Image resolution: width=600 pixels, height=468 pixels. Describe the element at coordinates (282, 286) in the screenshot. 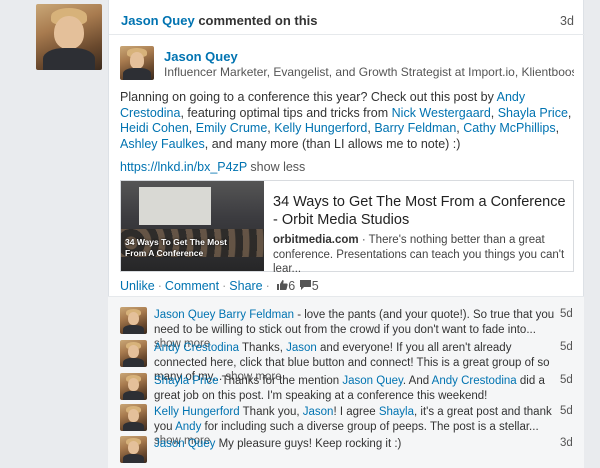

I see `thumbs-up-icon` at that location.